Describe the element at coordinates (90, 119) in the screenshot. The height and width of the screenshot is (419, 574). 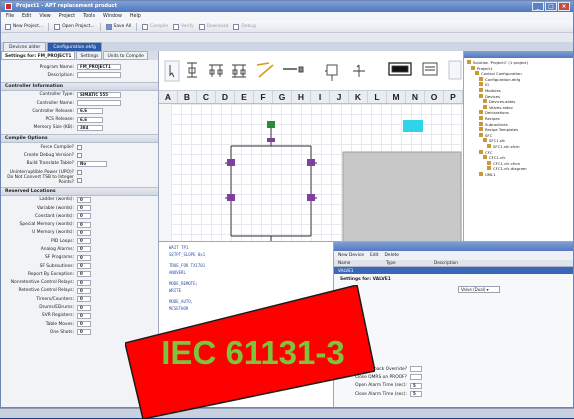
I see `pcs-release-field: 6.6` at that location.